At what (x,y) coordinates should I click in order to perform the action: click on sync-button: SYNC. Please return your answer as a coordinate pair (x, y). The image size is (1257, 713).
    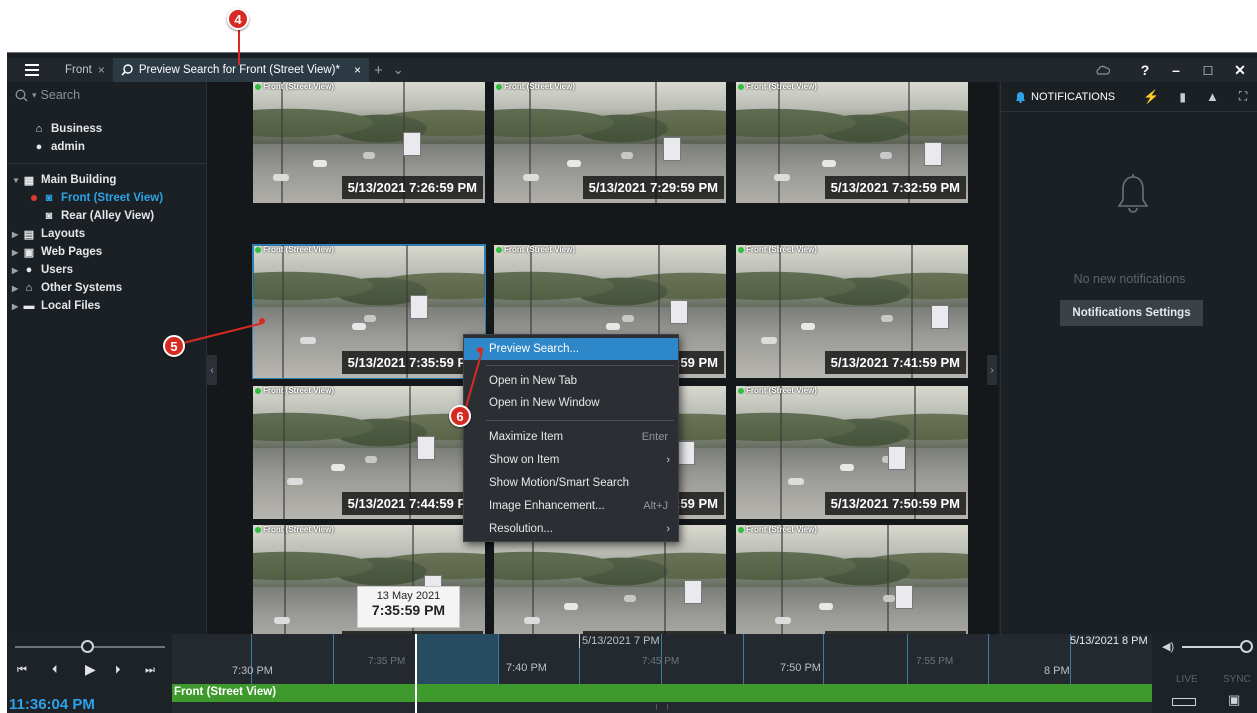
    Looking at the image, I should click on (1237, 679).